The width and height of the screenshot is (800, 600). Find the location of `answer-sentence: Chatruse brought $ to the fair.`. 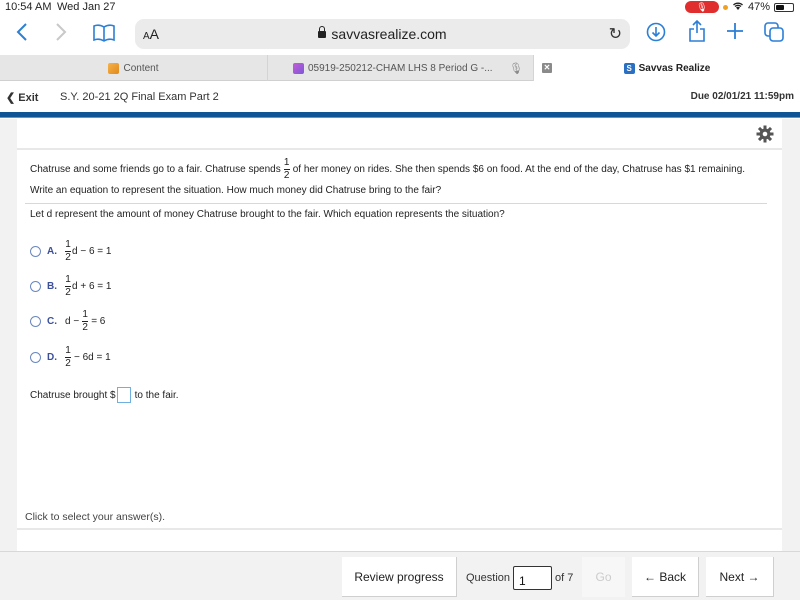

answer-sentence: Chatruse brought $ to the fair. is located at coordinates (104, 395).